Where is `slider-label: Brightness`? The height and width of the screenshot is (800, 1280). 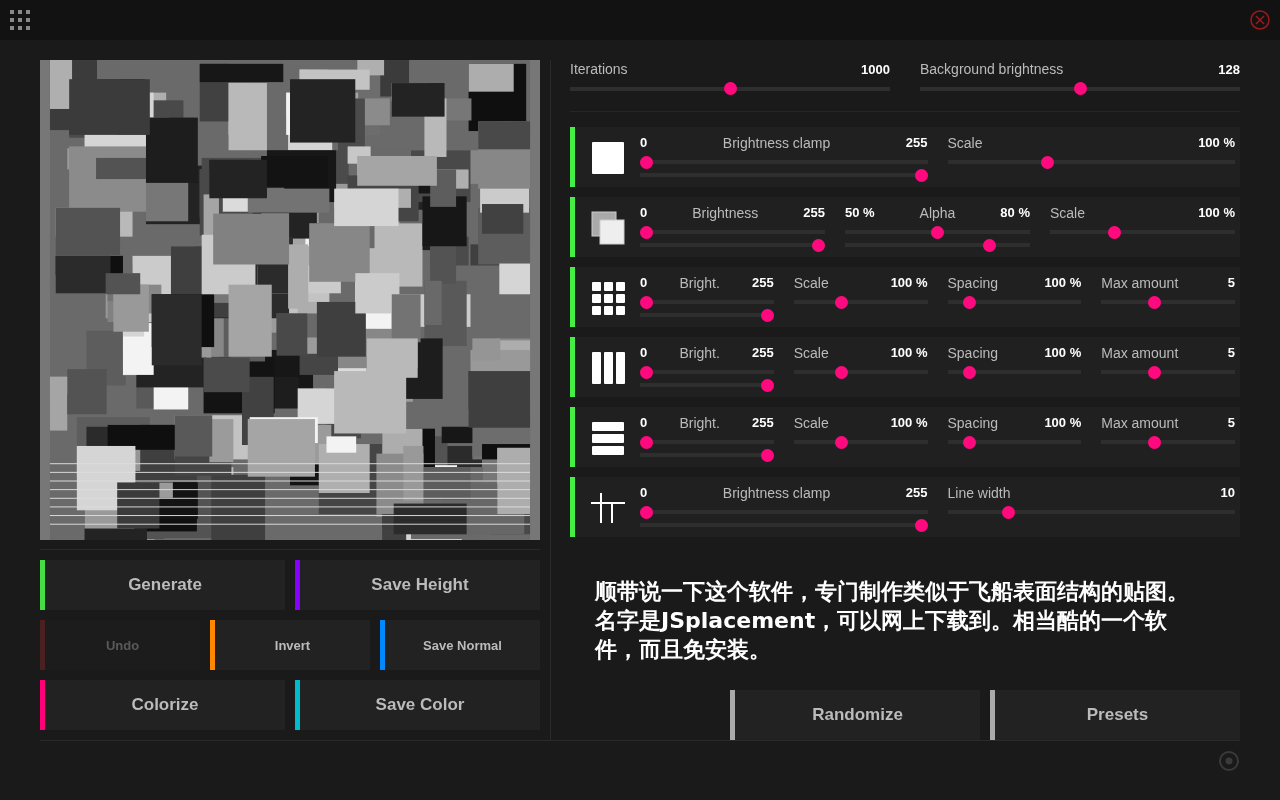 slider-label: Brightness is located at coordinates (725, 212).